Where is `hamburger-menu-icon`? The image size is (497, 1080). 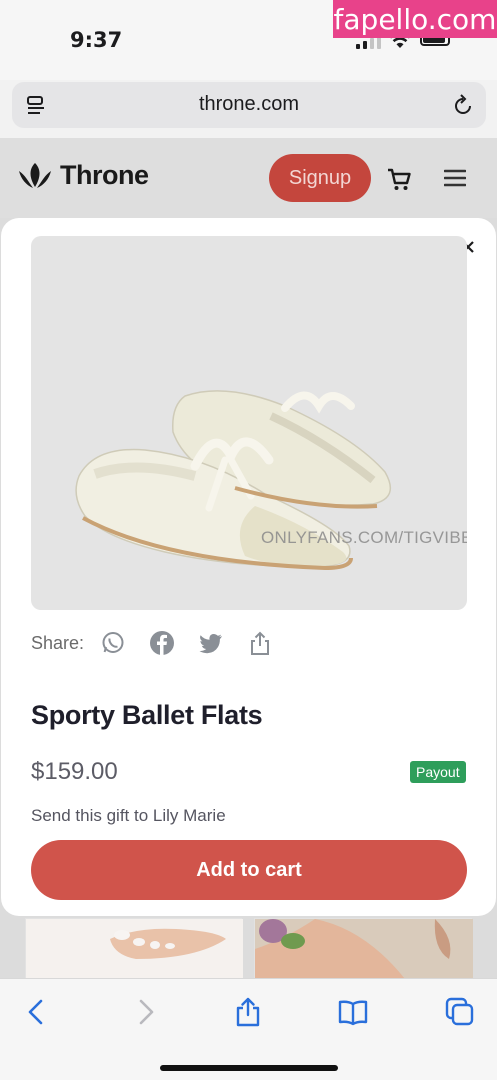
hamburger-menu-icon is located at coordinates (455, 178).